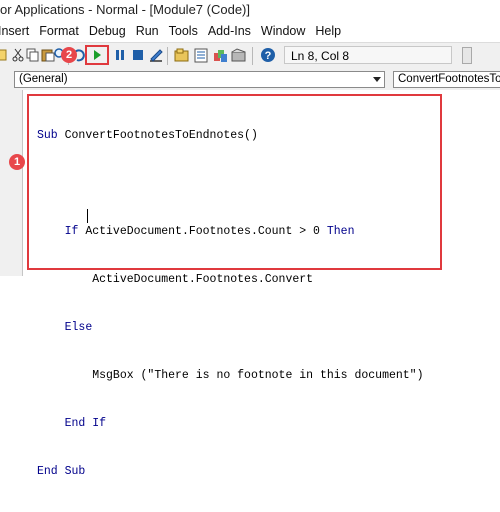  Describe the element at coordinates (199, 79) in the screenshot. I see `object-dropdown: (General)` at that location.